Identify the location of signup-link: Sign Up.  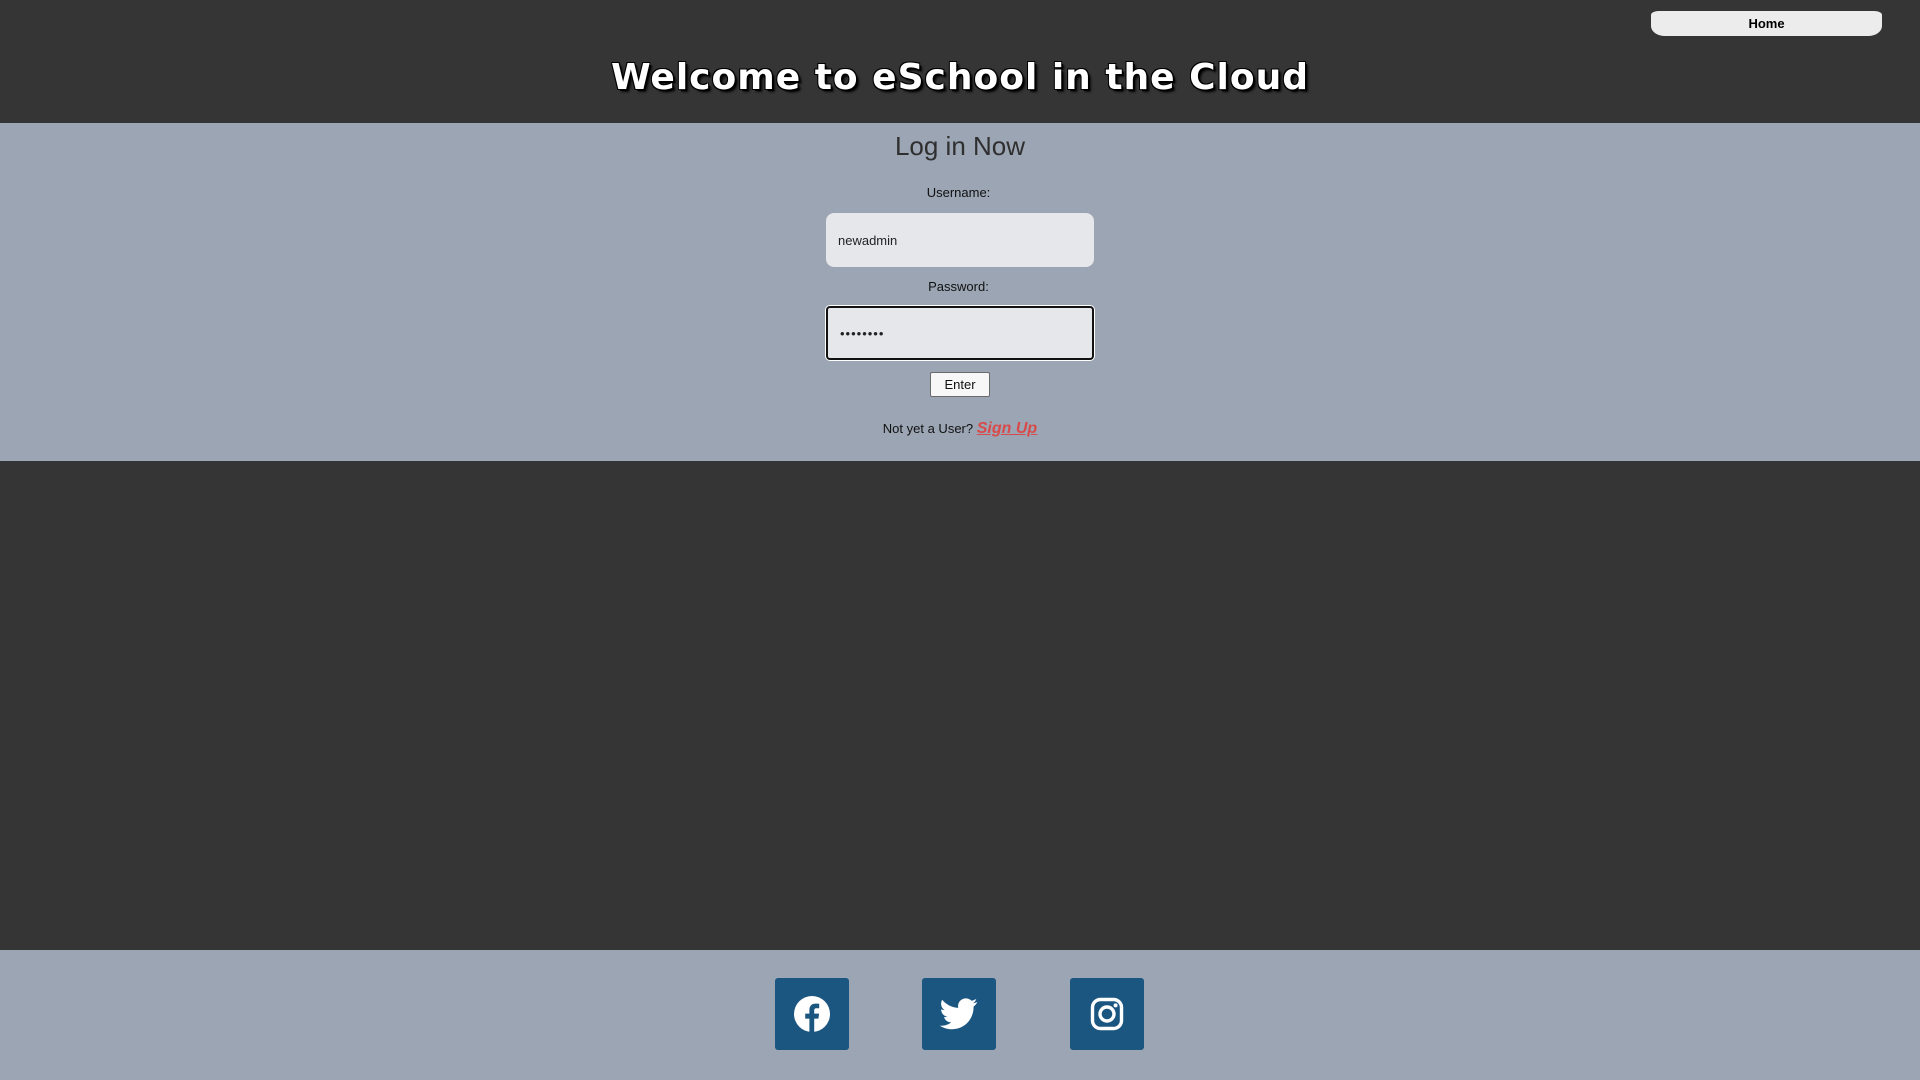
(1007, 428).